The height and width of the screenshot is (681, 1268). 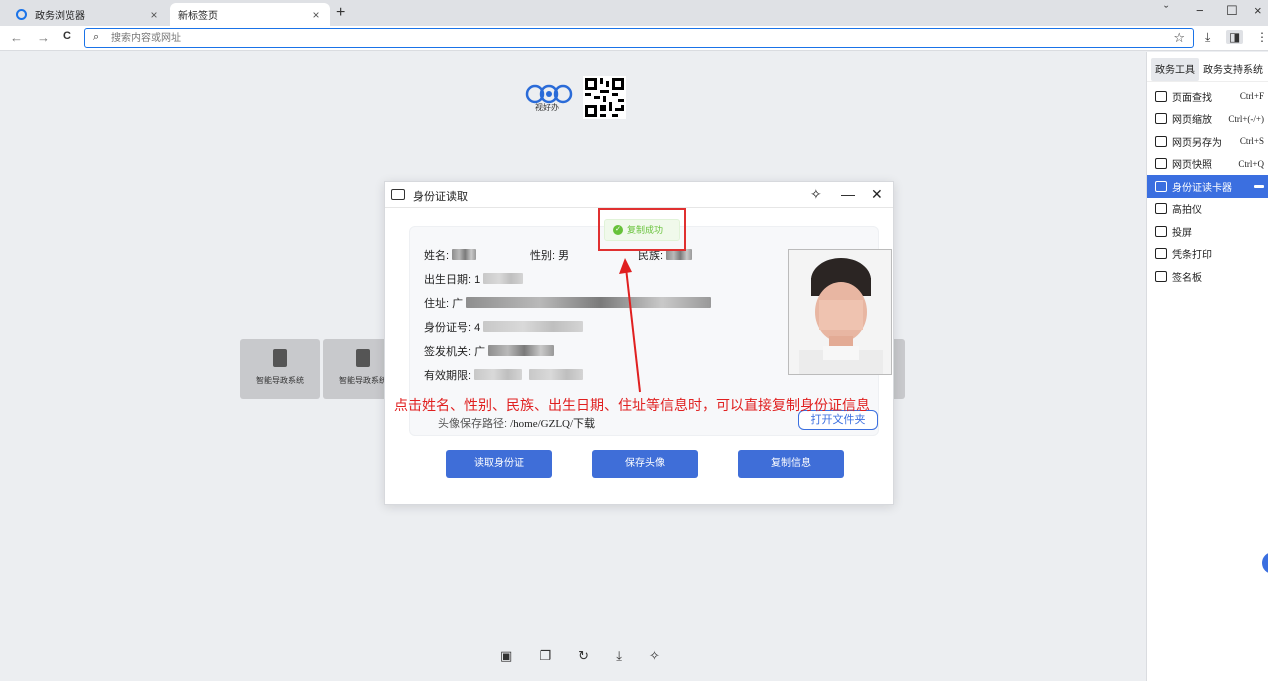 I want to click on gender-label: 性别:, so click(x=543, y=256).